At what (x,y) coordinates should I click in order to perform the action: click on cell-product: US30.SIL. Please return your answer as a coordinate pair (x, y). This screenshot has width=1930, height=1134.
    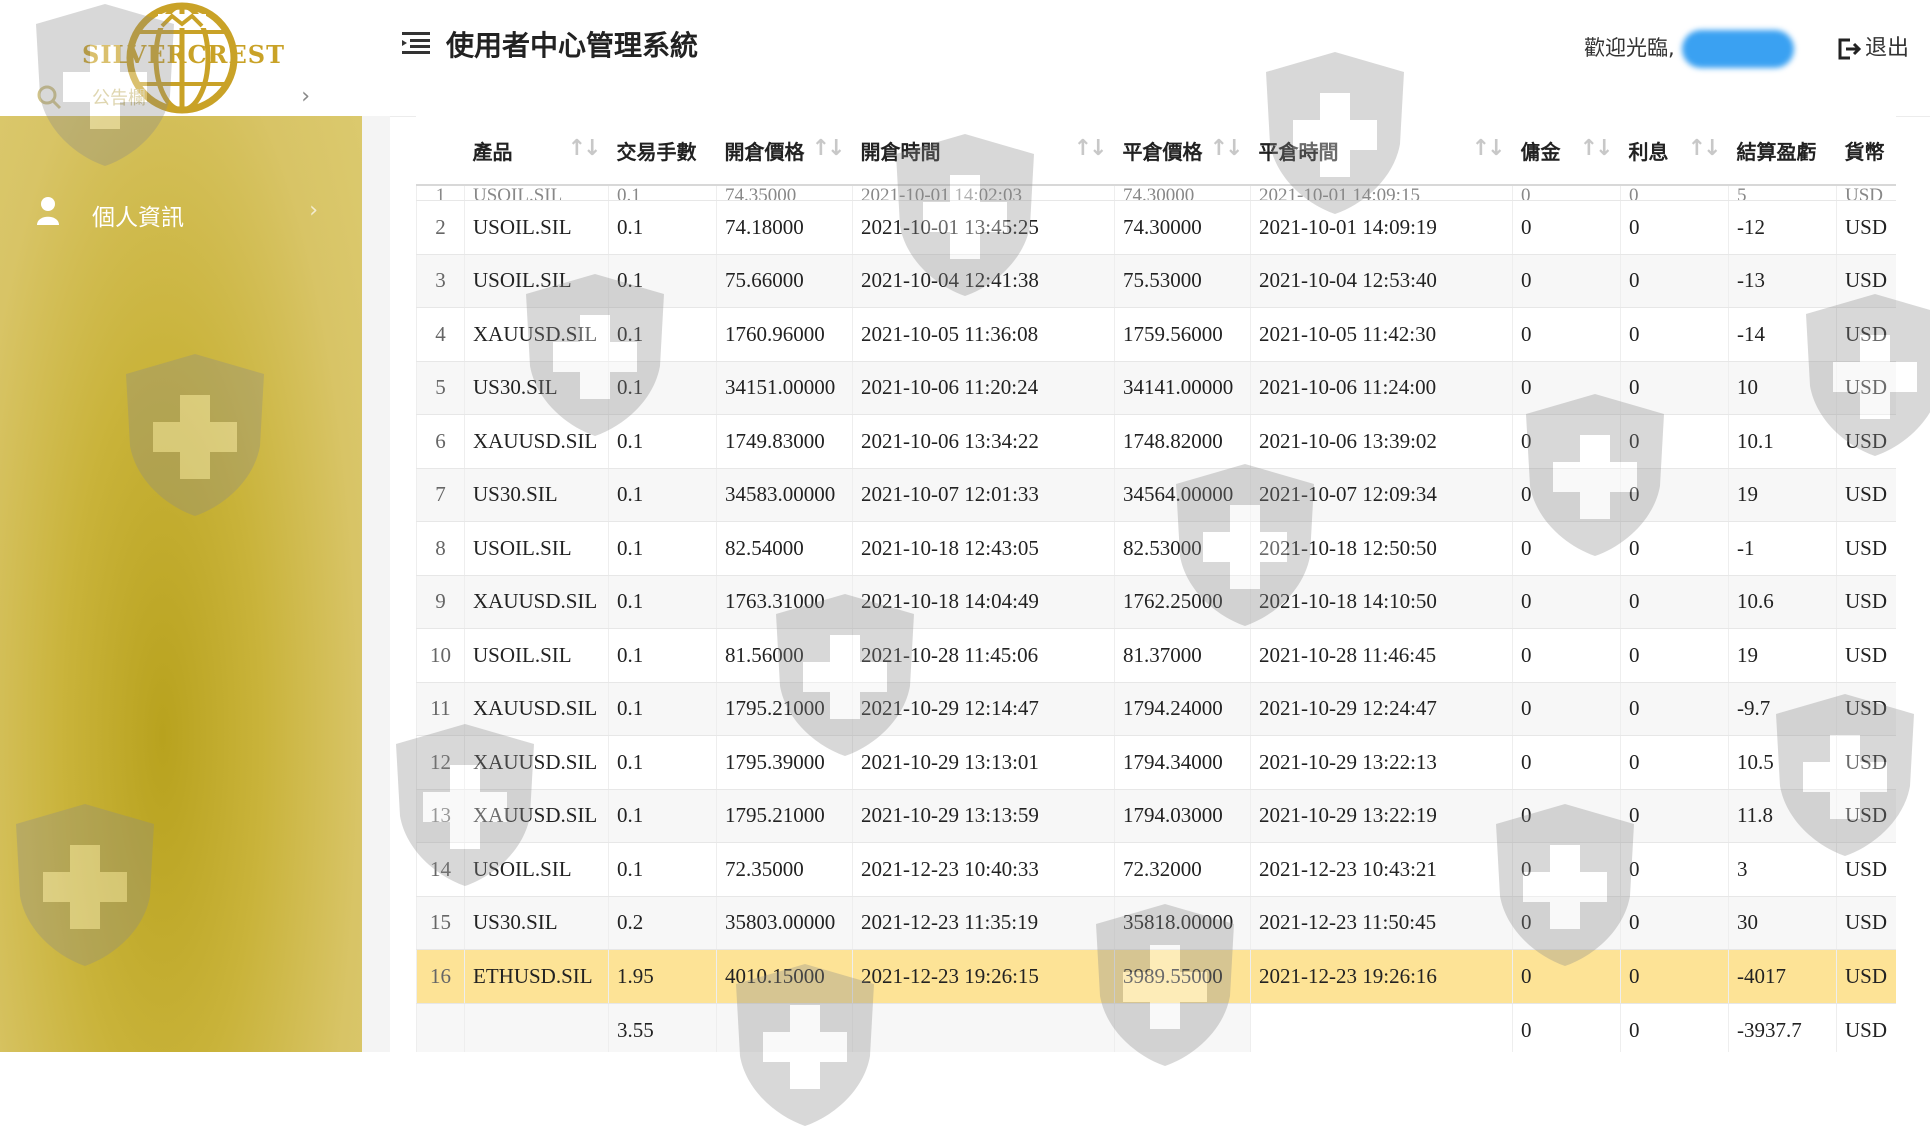
    Looking at the image, I should click on (536, 923).